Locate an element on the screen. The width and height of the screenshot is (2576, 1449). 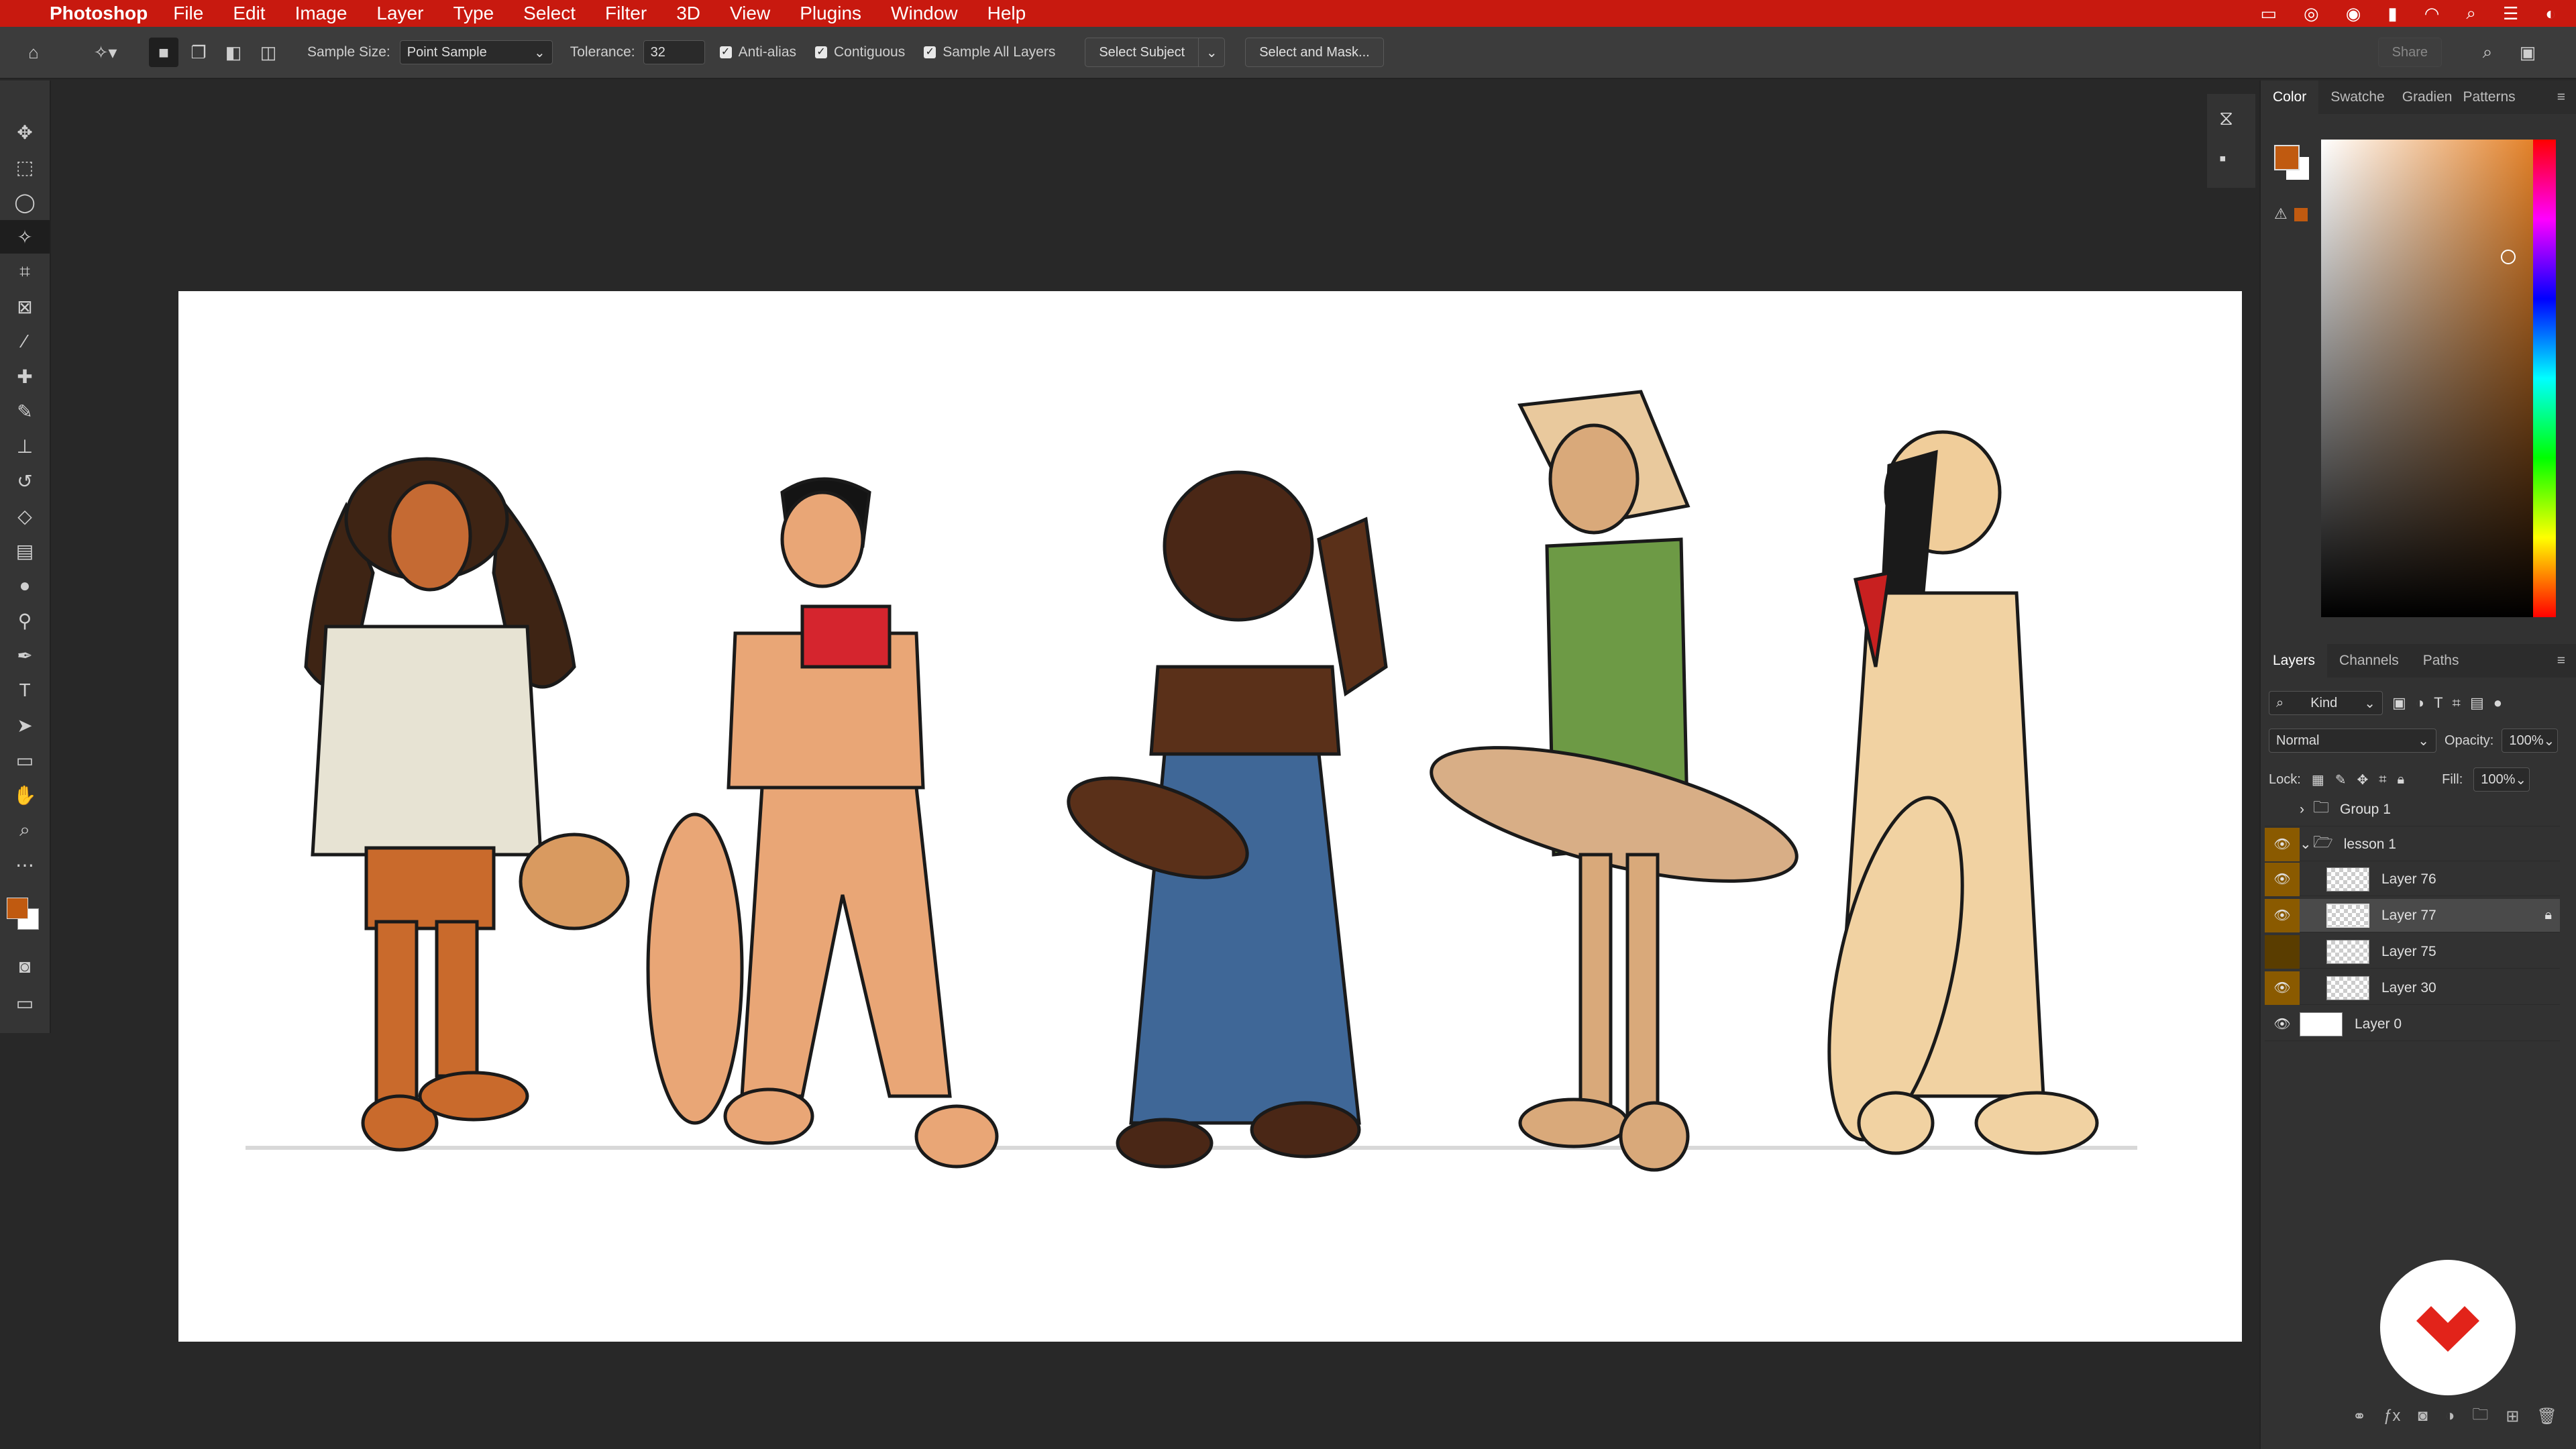
menu-help: Help is located at coordinates (1006, 13).